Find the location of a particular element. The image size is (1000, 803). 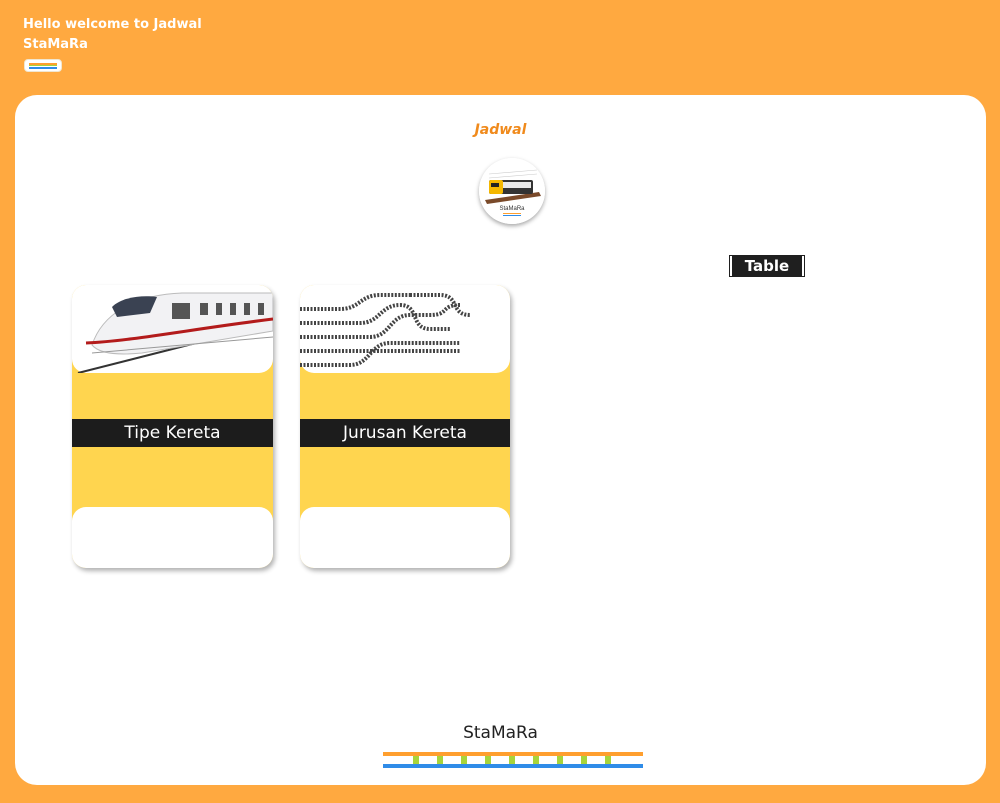

card-tipe-kereta: Tipe Kereta is located at coordinates (172, 426).